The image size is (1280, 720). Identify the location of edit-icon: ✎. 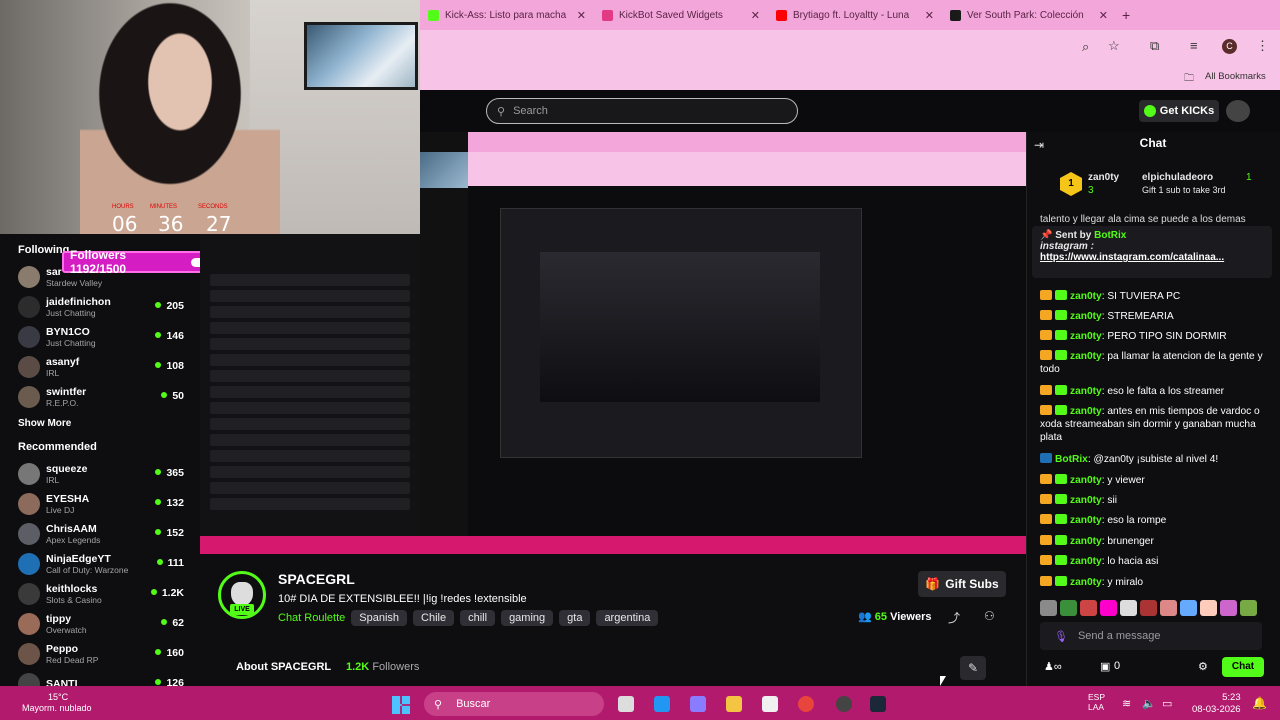
(973, 668).